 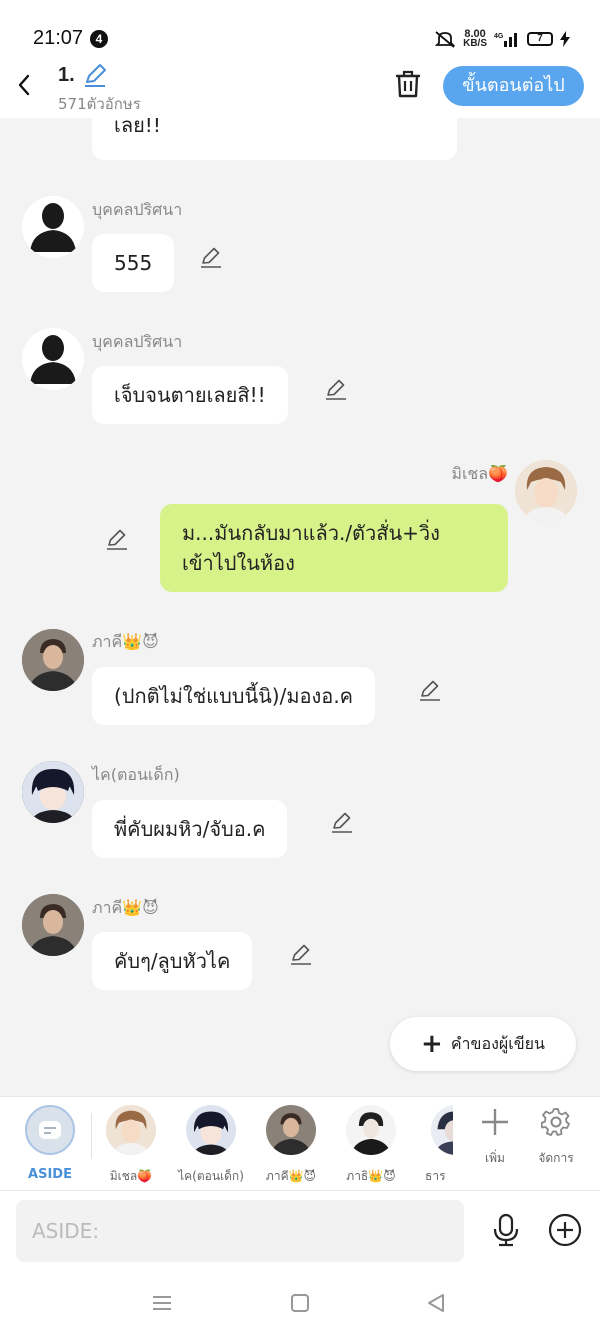 I want to click on back-nav-icon, so click(x=436, y=1303).